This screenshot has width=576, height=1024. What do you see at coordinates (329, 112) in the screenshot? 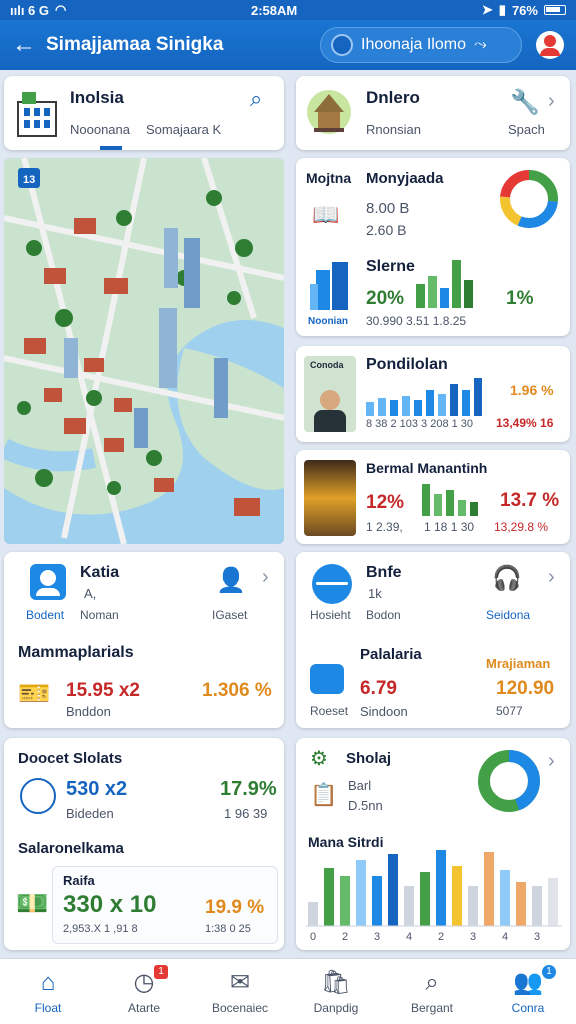
I see `temple-icon` at bounding box center [329, 112].